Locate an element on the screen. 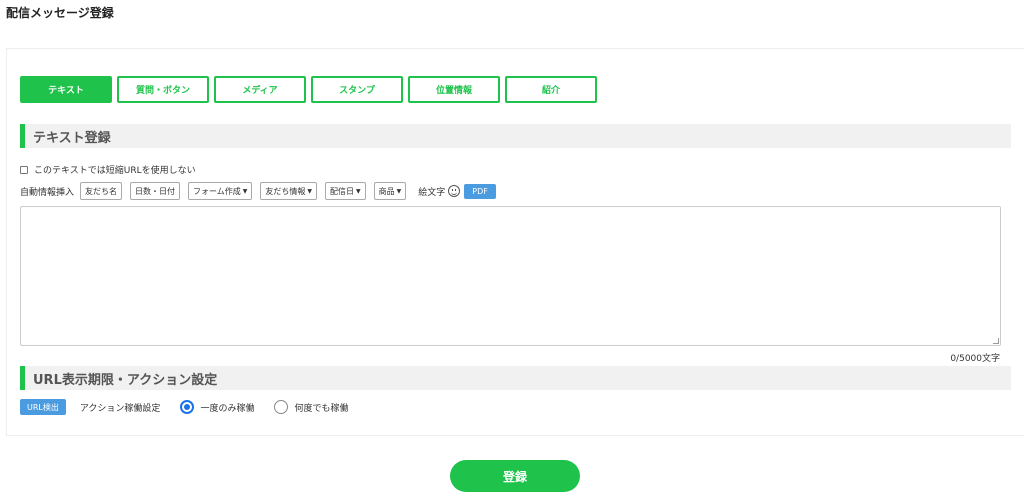 This screenshot has height=498, width=1024. tab-media: メディア is located at coordinates (260, 89).